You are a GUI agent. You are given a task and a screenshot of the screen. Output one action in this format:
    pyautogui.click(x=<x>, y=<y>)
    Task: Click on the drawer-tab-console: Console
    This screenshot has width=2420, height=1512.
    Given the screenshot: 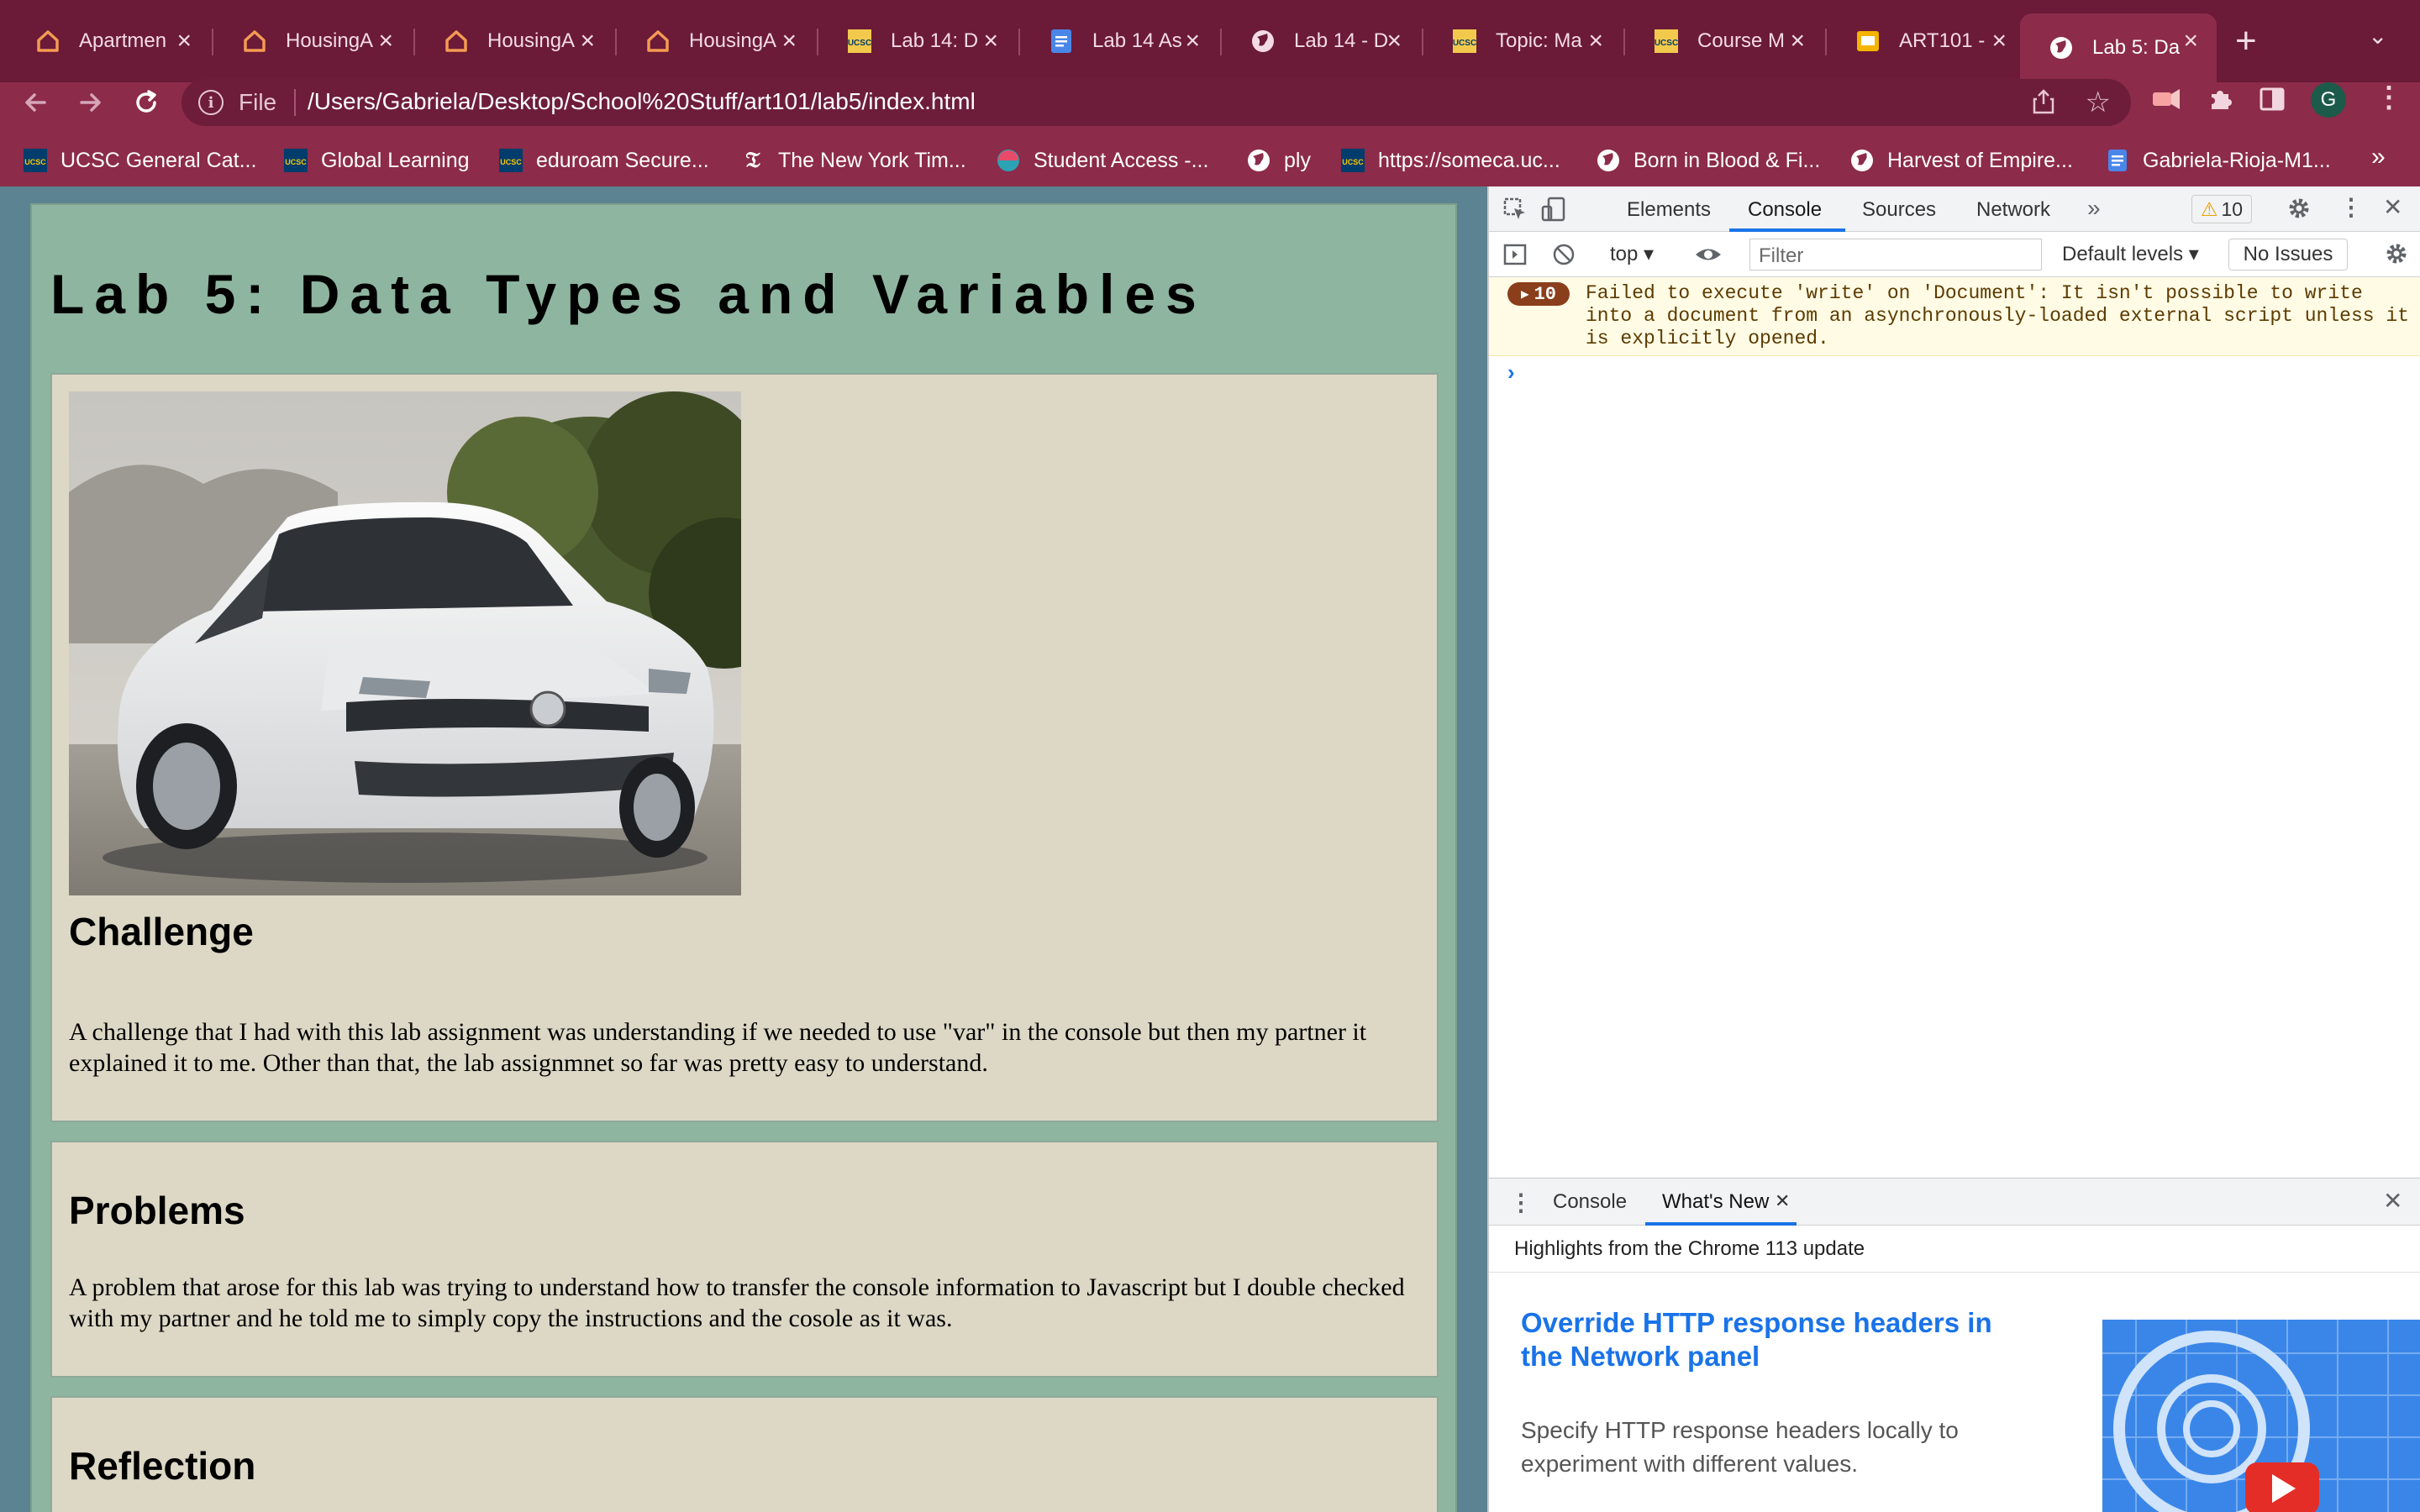 What is the action you would take?
    pyautogui.click(x=1590, y=1202)
    